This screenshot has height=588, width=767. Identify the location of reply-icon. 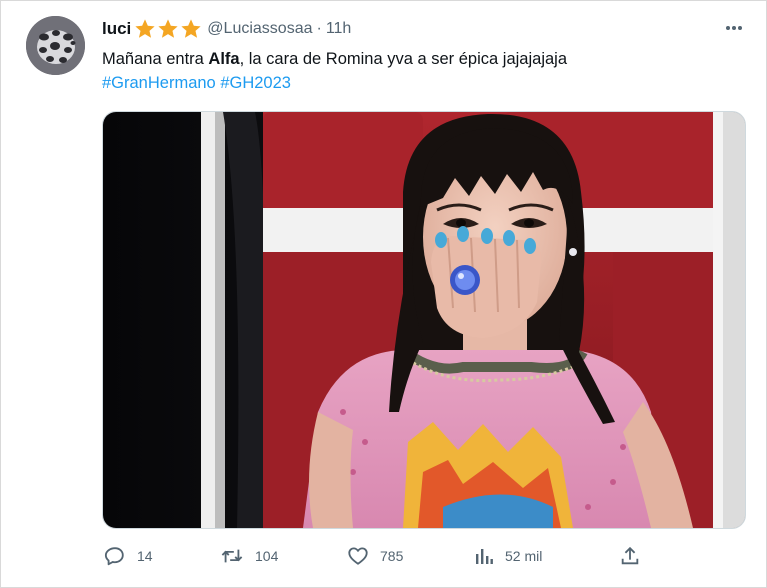
(114, 556).